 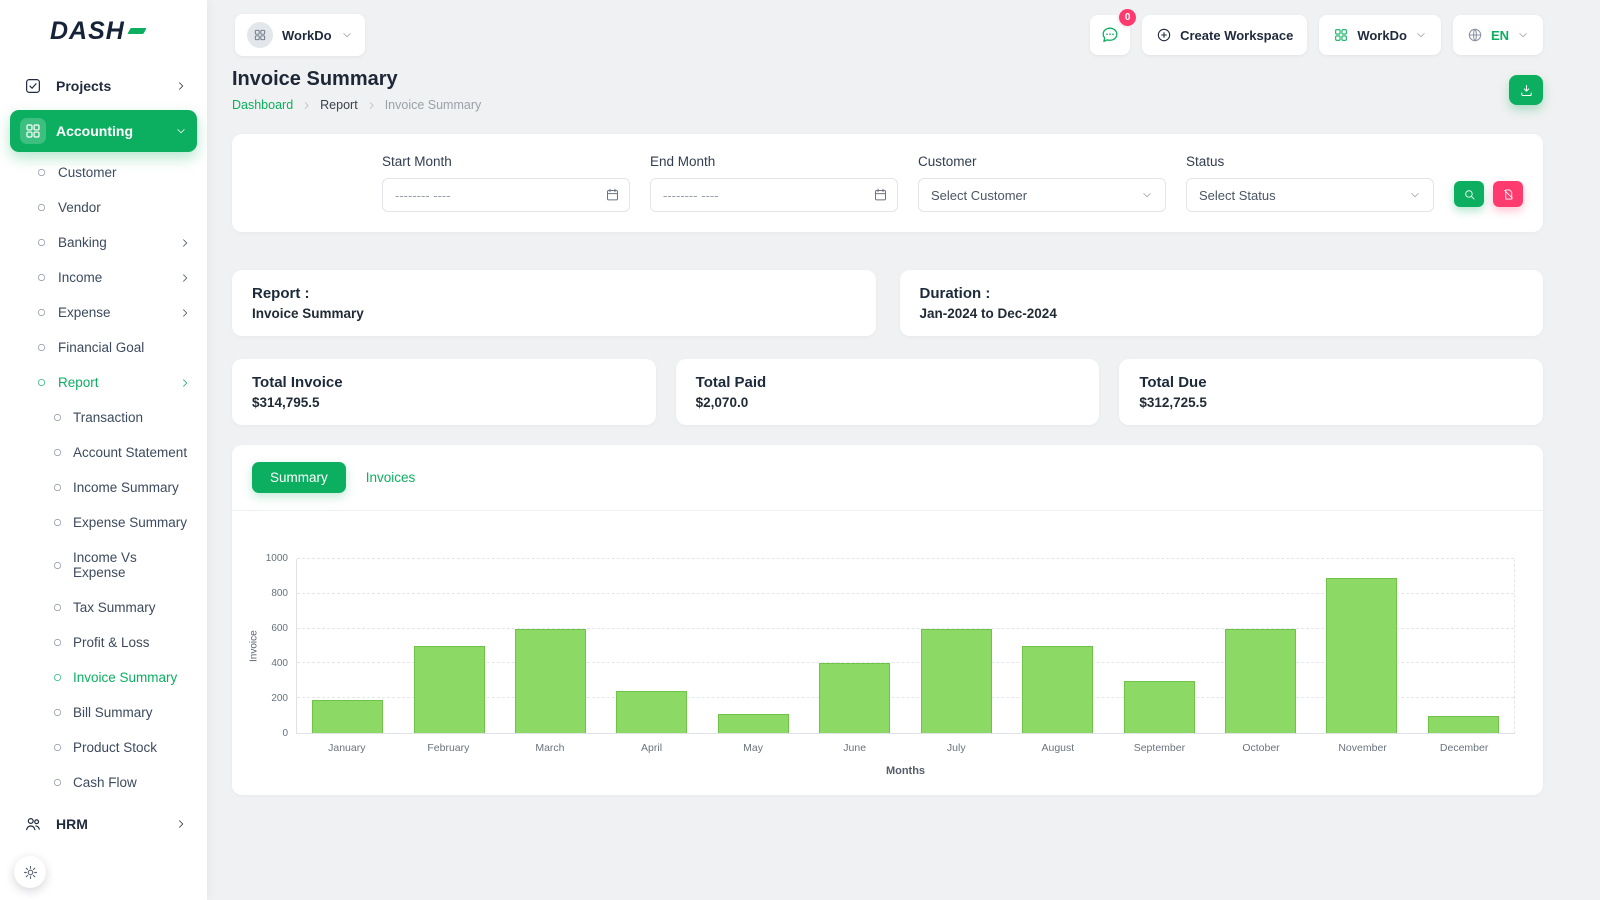 I want to click on reset-filter-button, so click(x=1508, y=194).